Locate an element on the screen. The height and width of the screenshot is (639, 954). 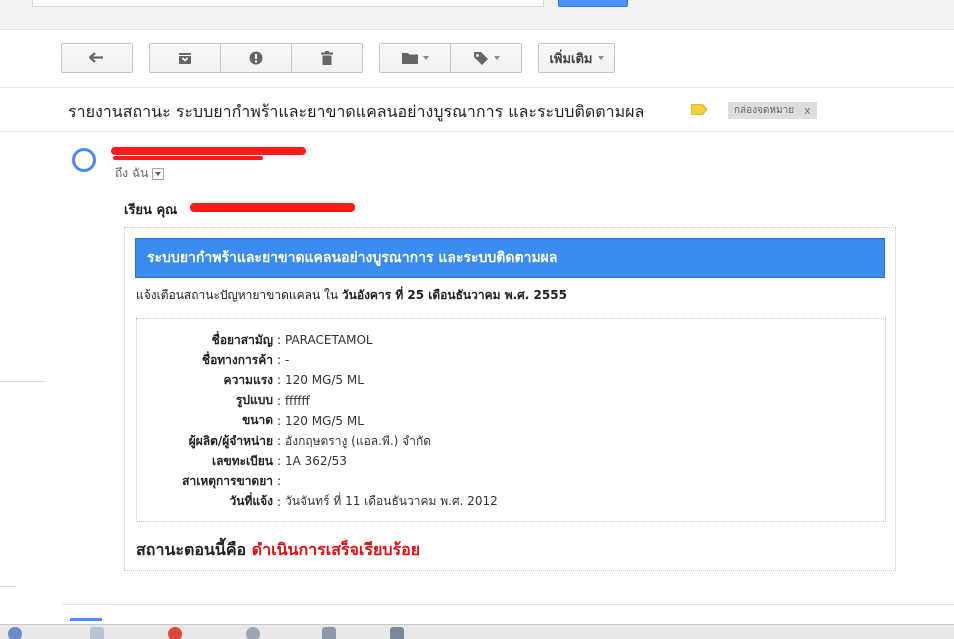
more-button: เพิ่มเติม is located at coordinates (576, 58).